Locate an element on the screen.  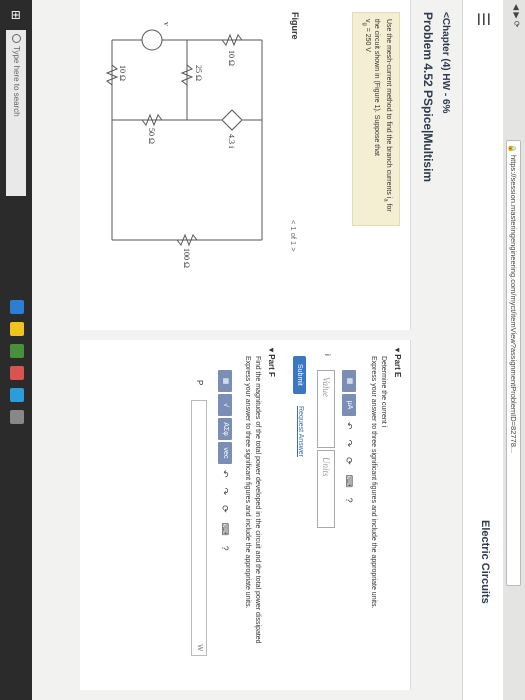
part-e-heading: ▾ Part E is located at coordinates (397, 362).